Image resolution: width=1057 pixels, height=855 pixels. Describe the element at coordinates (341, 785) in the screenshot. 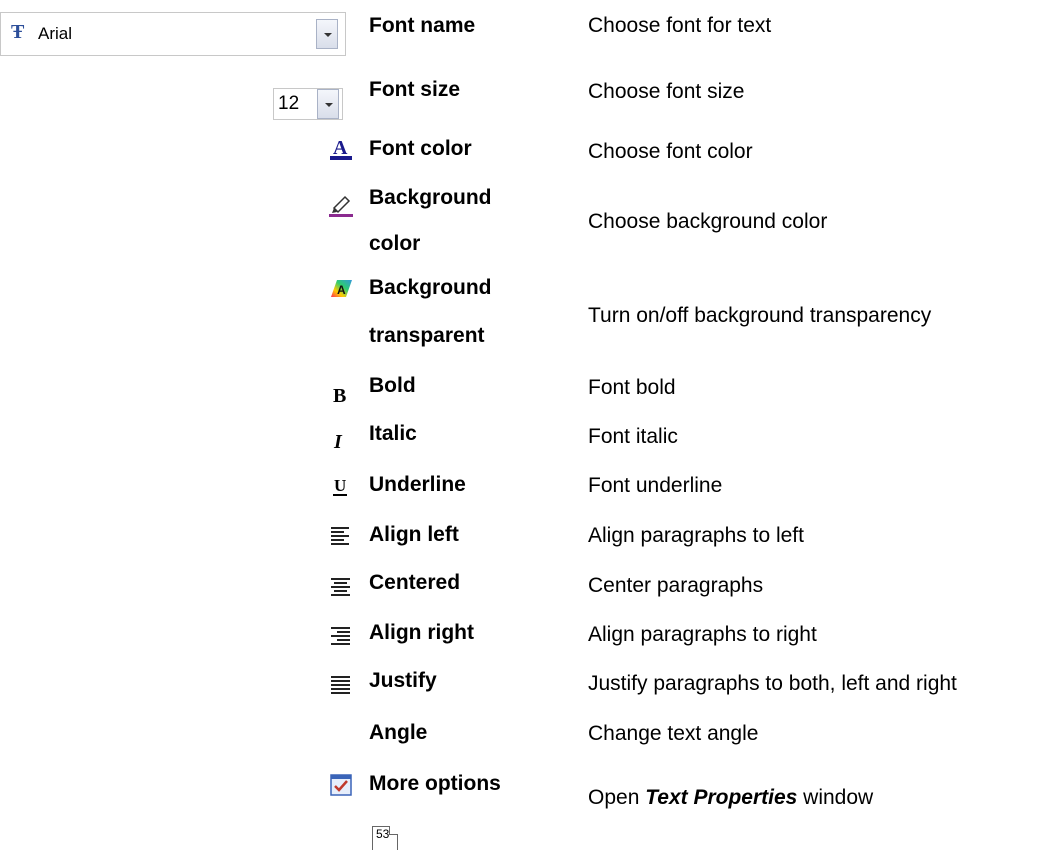

I see `more-options-icon` at that location.